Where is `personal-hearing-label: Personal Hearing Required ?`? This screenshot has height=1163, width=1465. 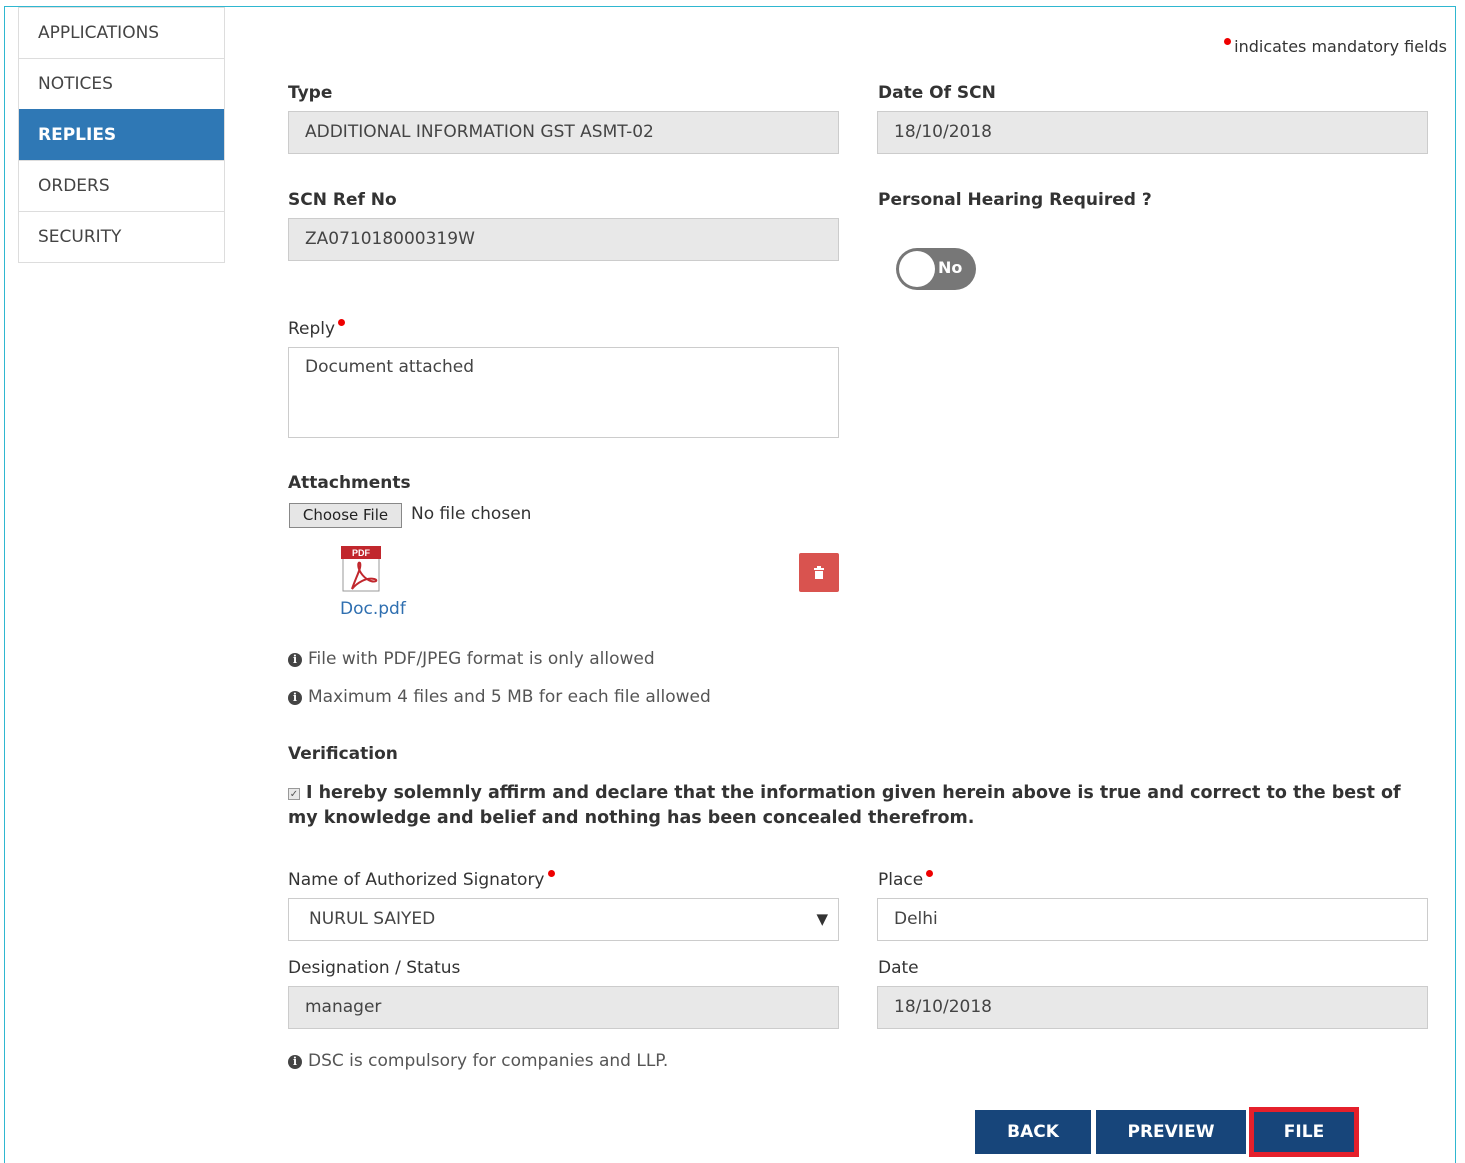 personal-hearing-label: Personal Hearing Required ? is located at coordinates (1015, 200).